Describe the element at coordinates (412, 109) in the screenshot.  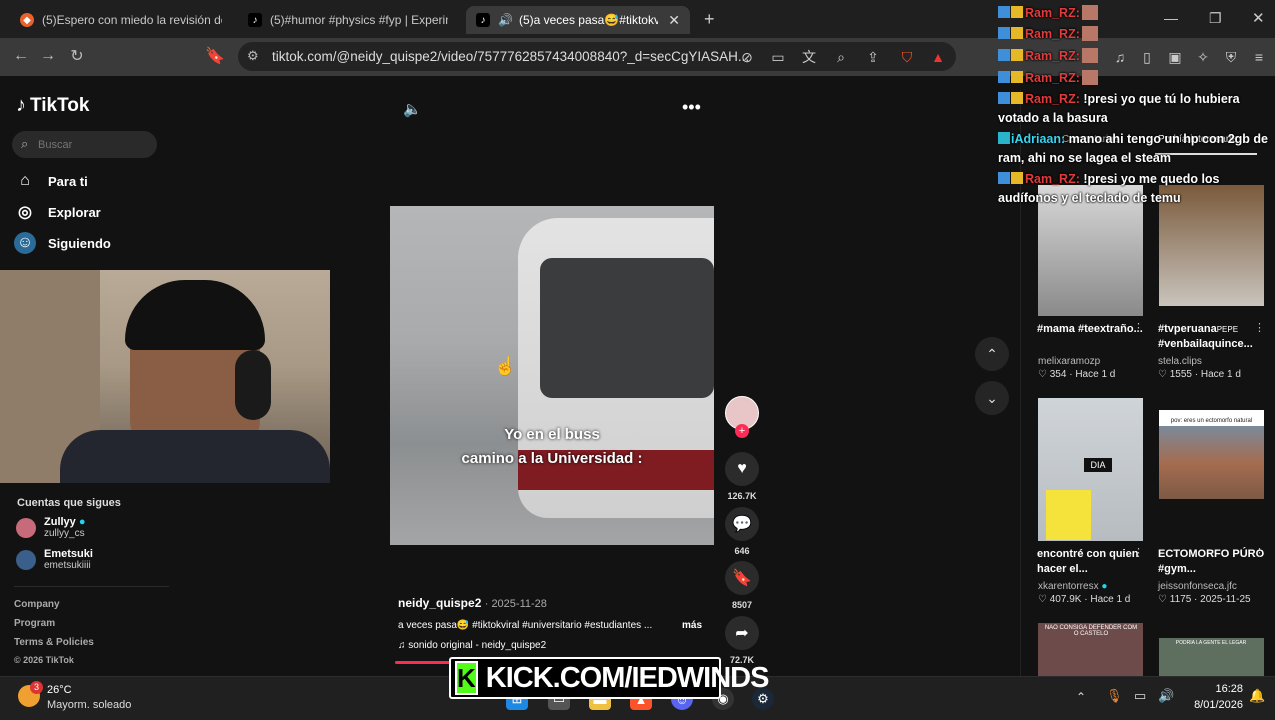
I see `volume-icon: 🔈` at that location.